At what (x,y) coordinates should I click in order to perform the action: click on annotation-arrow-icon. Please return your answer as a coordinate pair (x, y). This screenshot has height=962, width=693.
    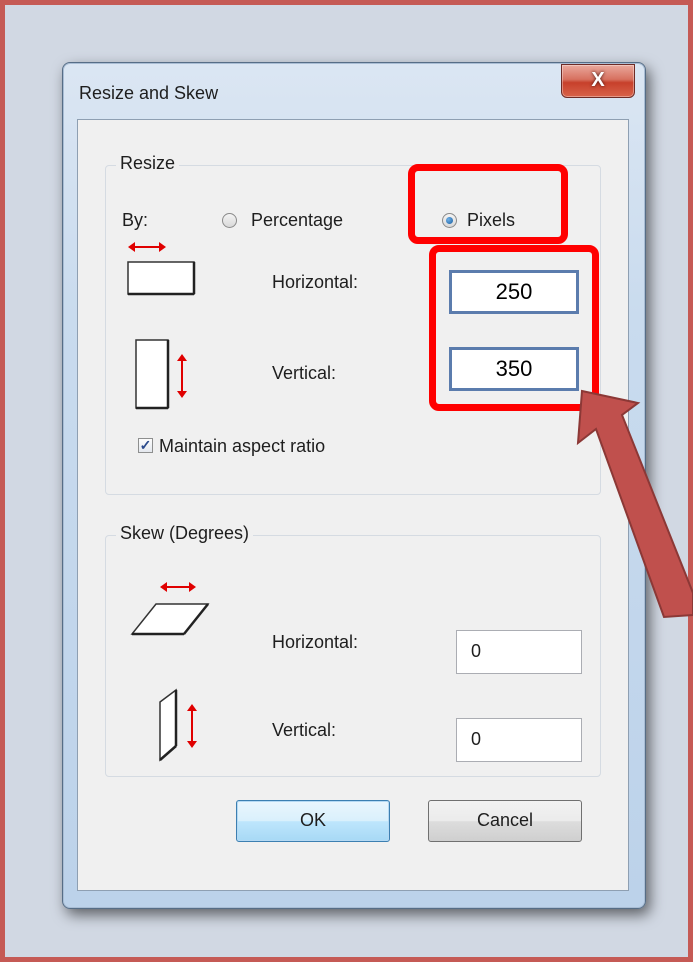
    Looking at the image, I should click on (634, 504).